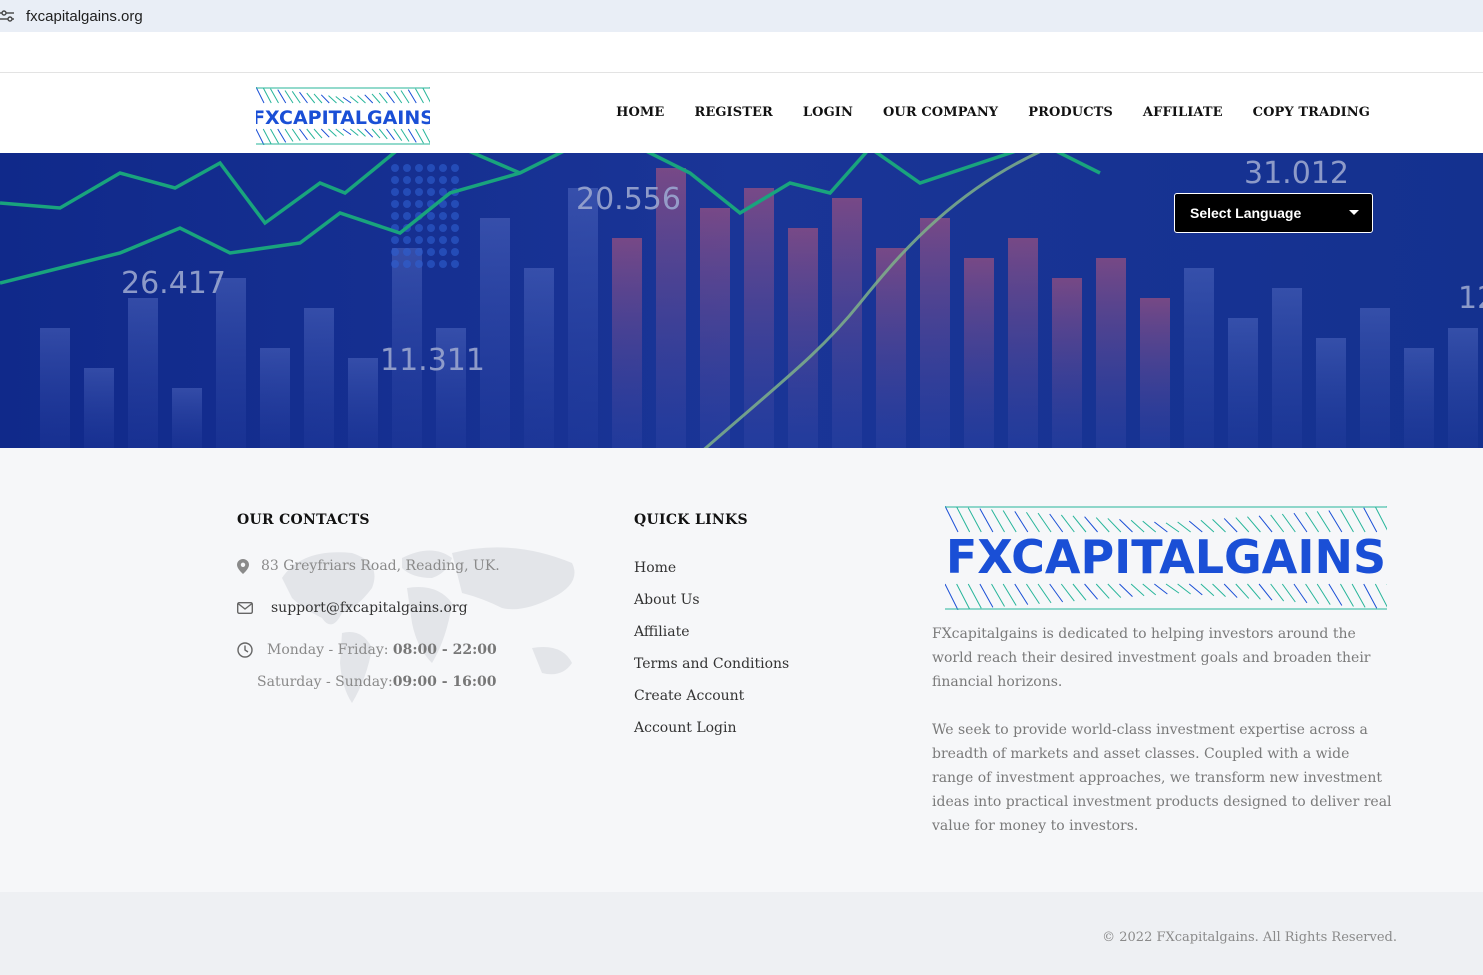 The image size is (1483, 975). Describe the element at coordinates (84, 16) in the screenshot. I see `url-text: fxcapitalgains.org` at that location.